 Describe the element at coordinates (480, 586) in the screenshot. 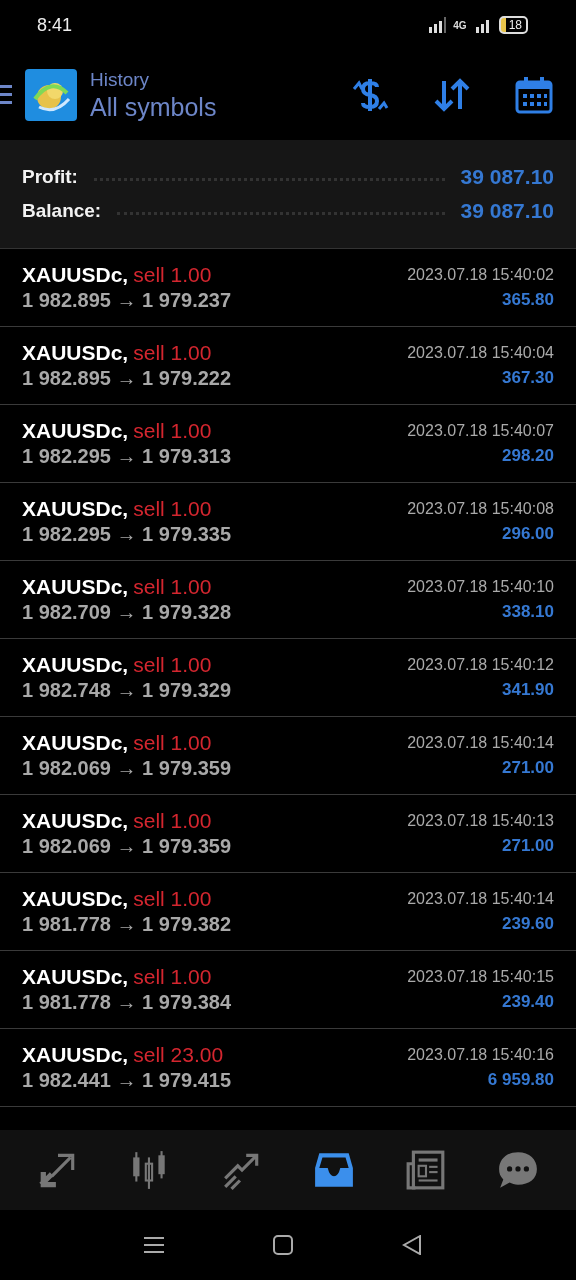

I see `deal-time: 2023.07.18 15:40:10` at that location.